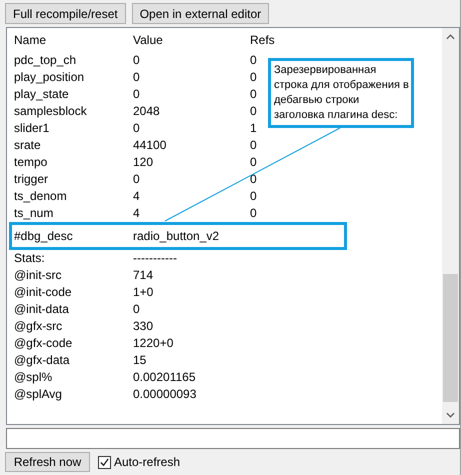 Image resolution: width=461 pixels, height=475 pixels. What do you see at coordinates (29, 258) in the screenshot?
I see `table-cell: Stats:` at bounding box center [29, 258].